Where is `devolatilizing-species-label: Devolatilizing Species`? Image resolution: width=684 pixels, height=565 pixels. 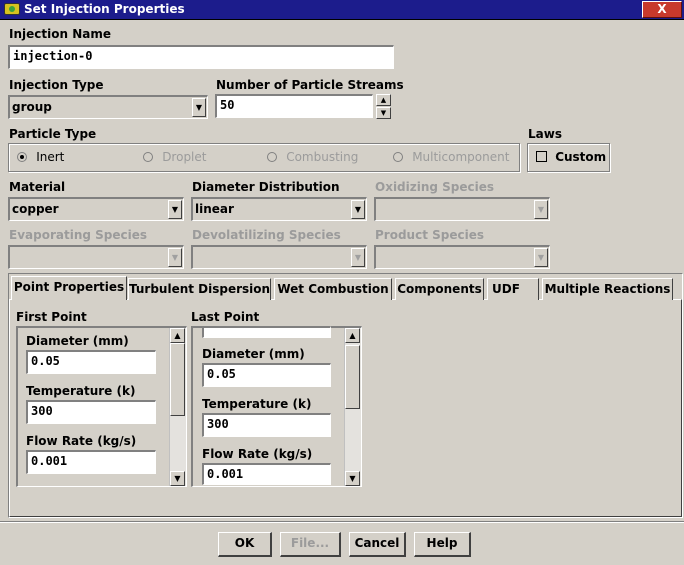
devolatilizing-species-label: Devolatilizing Species is located at coordinates (266, 235).